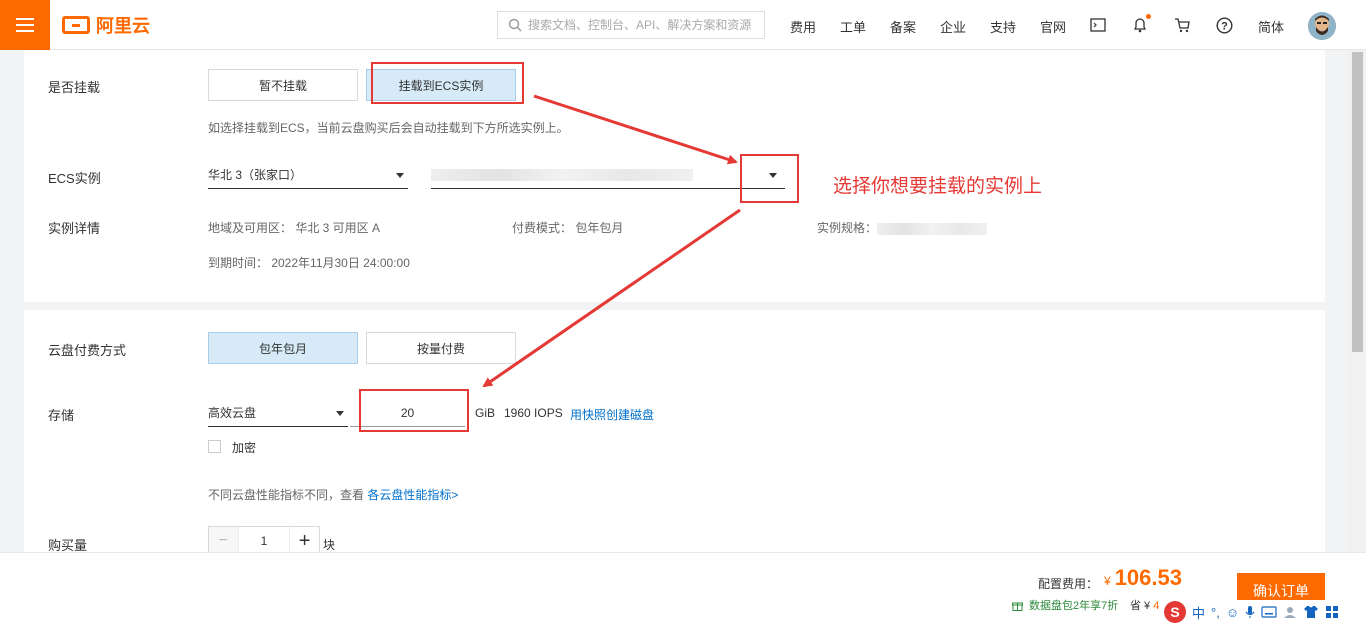 This screenshot has height=624, width=1366. Describe the element at coordinates (1232, 612) in the screenshot. I see `emoji-icon: ☺` at that location.